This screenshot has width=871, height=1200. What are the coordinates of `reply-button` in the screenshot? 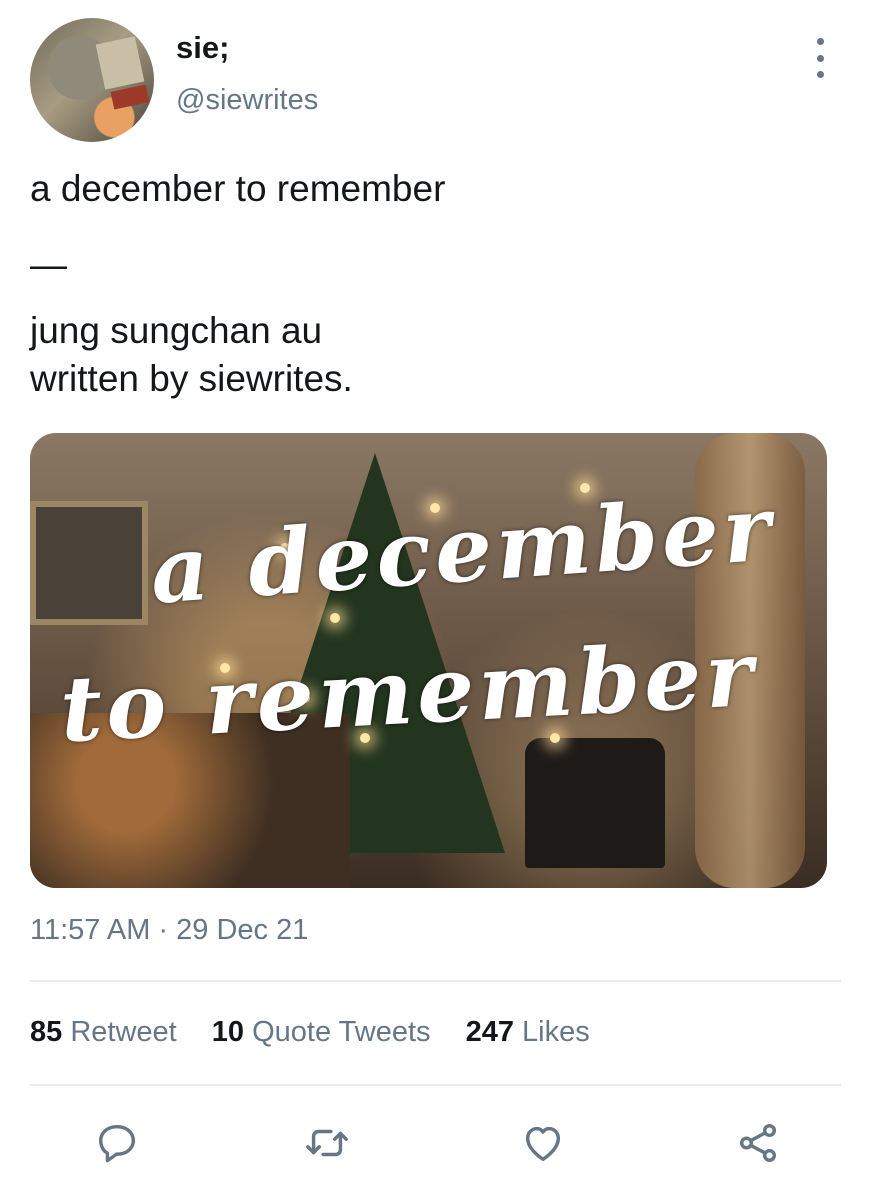 It's located at (117, 1143).